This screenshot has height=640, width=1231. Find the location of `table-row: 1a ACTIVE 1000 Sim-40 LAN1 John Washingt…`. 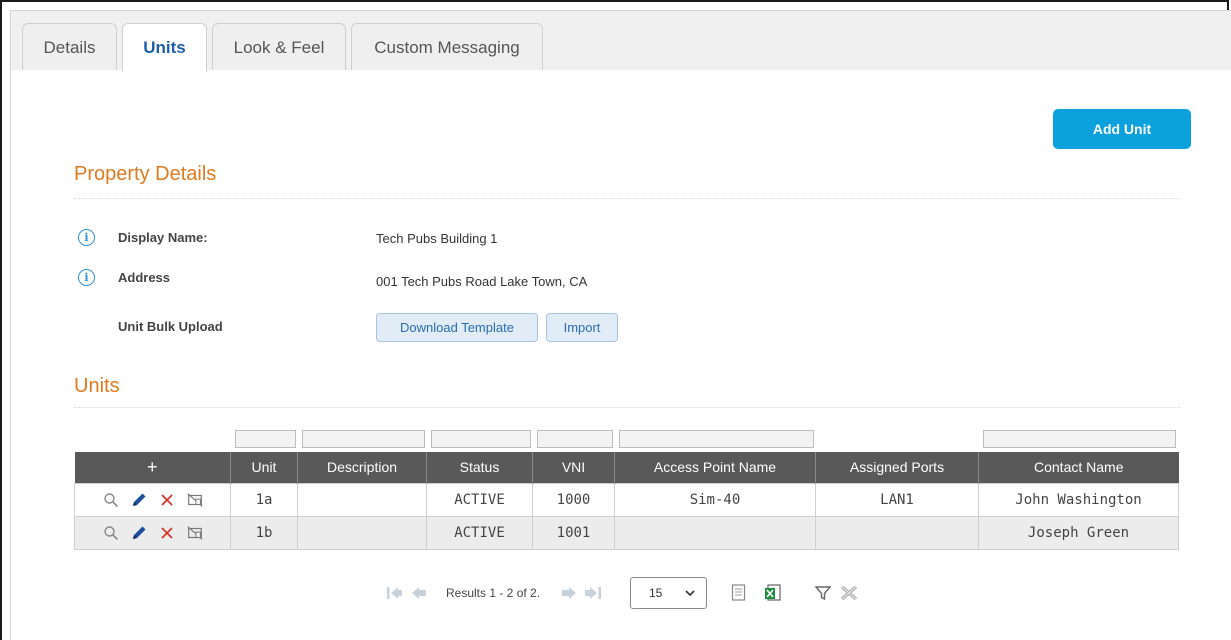

table-row: 1a ACTIVE 1000 Sim-40 LAN1 John Washingt… is located at coordinates (626, 499).